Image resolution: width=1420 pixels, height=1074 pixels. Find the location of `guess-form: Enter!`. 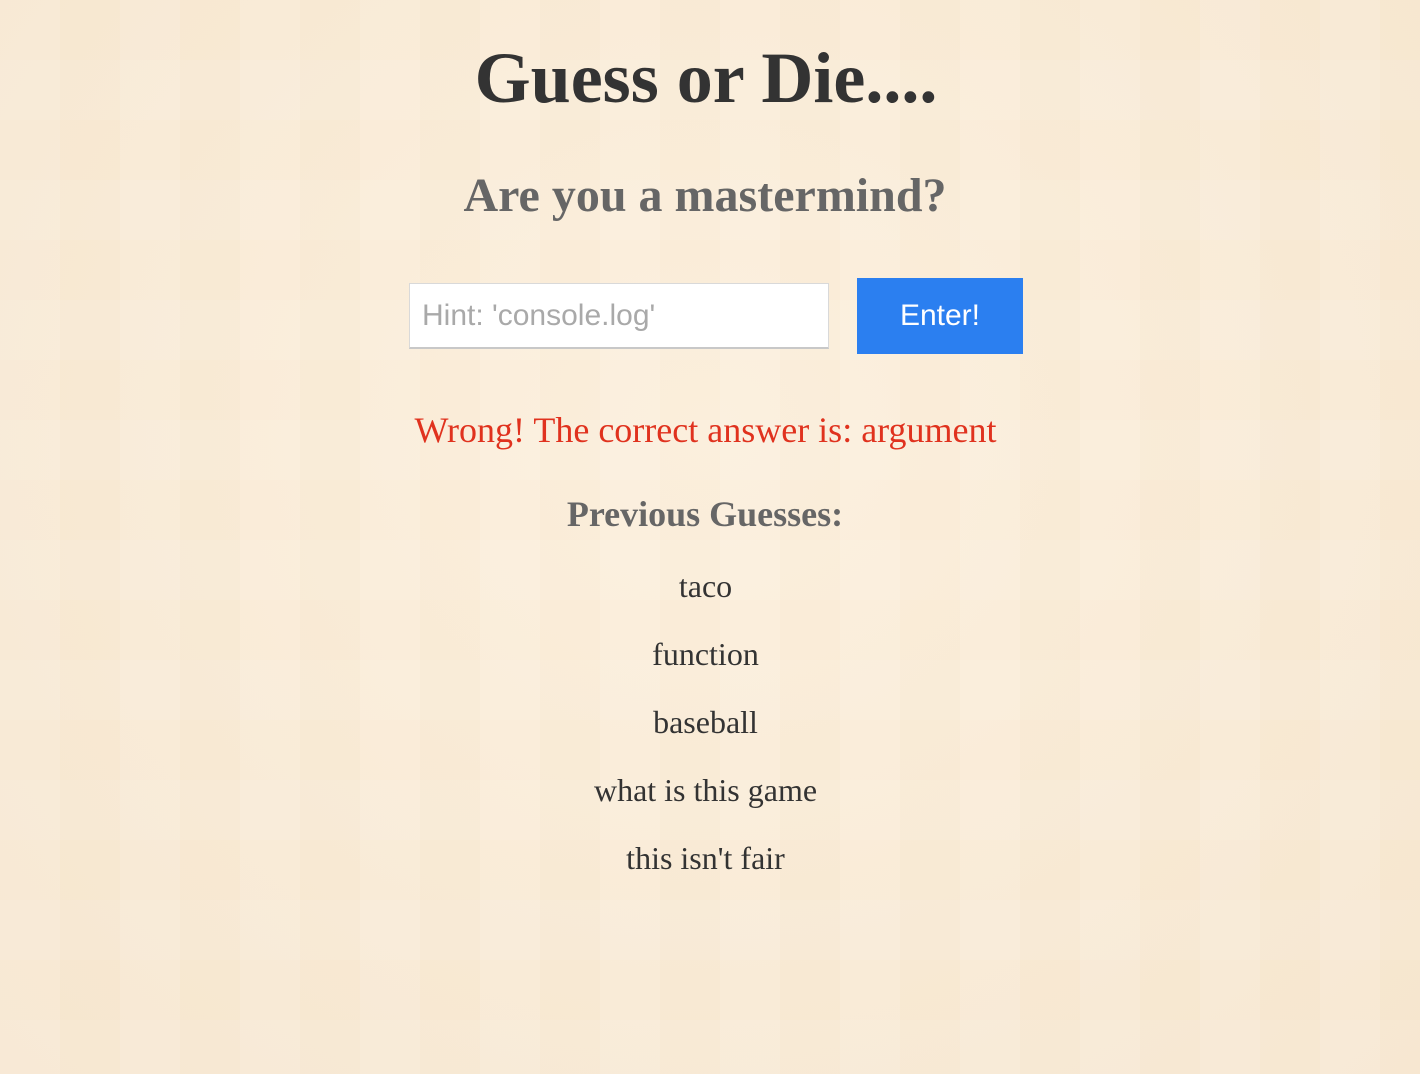

guess-form: Enter! is located at coordinates (716, 316).